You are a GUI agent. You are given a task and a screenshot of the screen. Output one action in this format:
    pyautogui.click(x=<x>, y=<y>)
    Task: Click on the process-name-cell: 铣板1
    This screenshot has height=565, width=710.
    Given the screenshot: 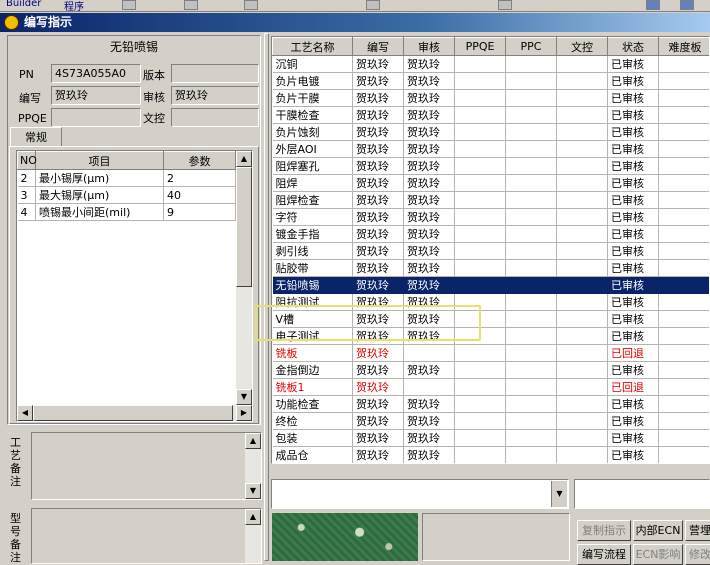 What is the action you would take?
    pyautogui.click(x=313, y=387)
    